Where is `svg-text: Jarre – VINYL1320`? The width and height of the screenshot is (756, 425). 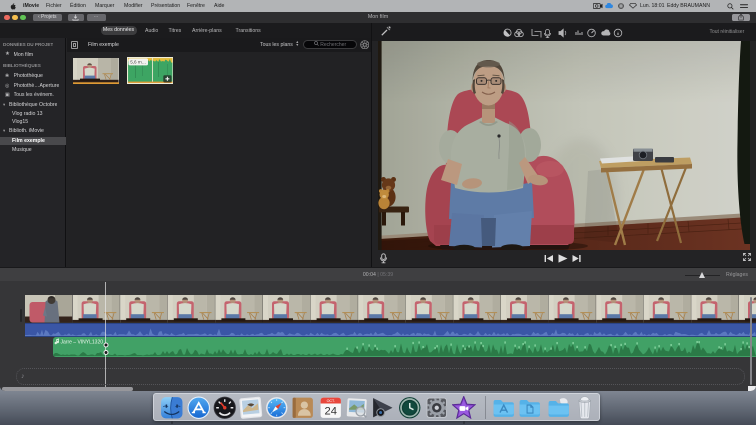
svg-text: Jarre – VINYL1320 is located at coordinates (82, 342).